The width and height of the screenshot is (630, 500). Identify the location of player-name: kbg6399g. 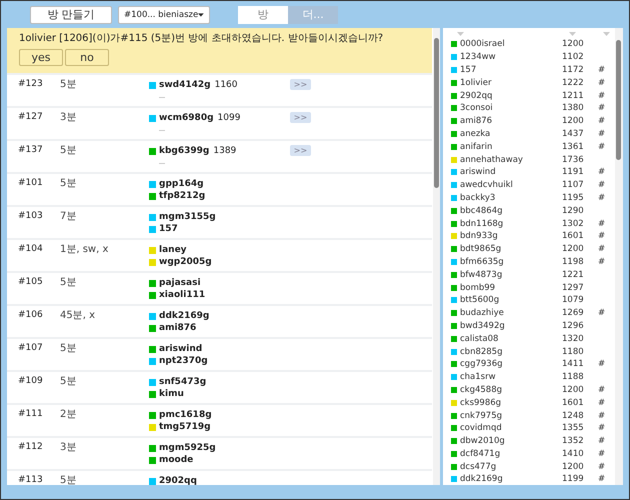
(184, 151).